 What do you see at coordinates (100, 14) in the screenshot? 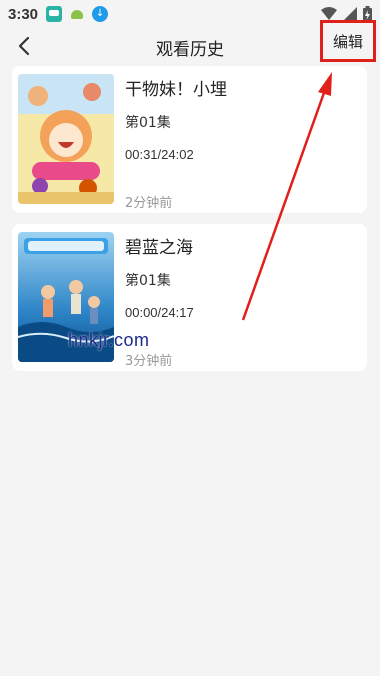
I see `download-icon: ↓` at bounding box center [100, 14].